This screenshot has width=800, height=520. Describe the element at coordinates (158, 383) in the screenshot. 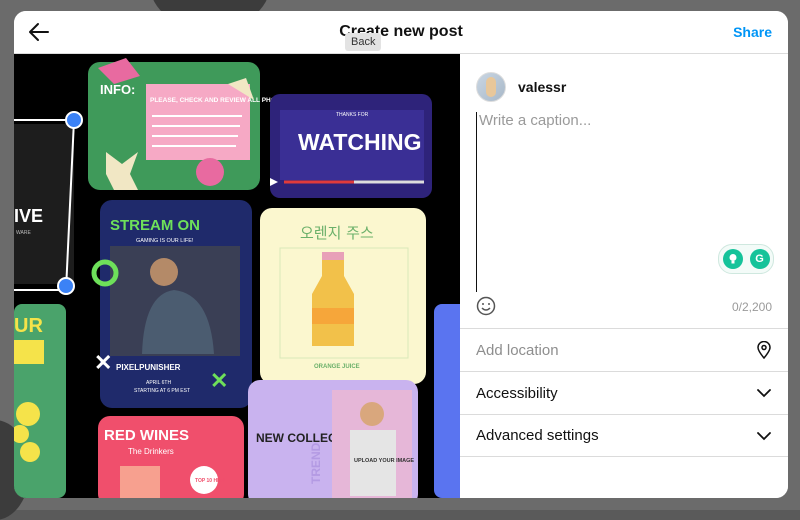

I see `svg-text: APRIL 6TH` at that location.